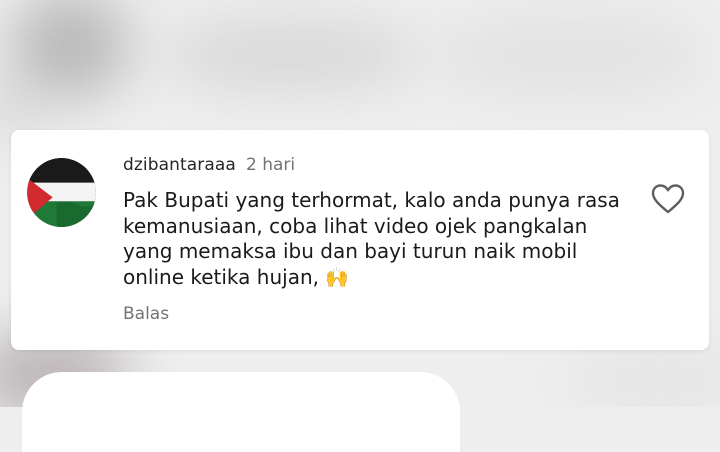 This screenshot has width=720, height=452. What do you see at coordinates (146, 314) in the screenshot?
I see `reply-button: Balas` at bounding box center [146, 314].